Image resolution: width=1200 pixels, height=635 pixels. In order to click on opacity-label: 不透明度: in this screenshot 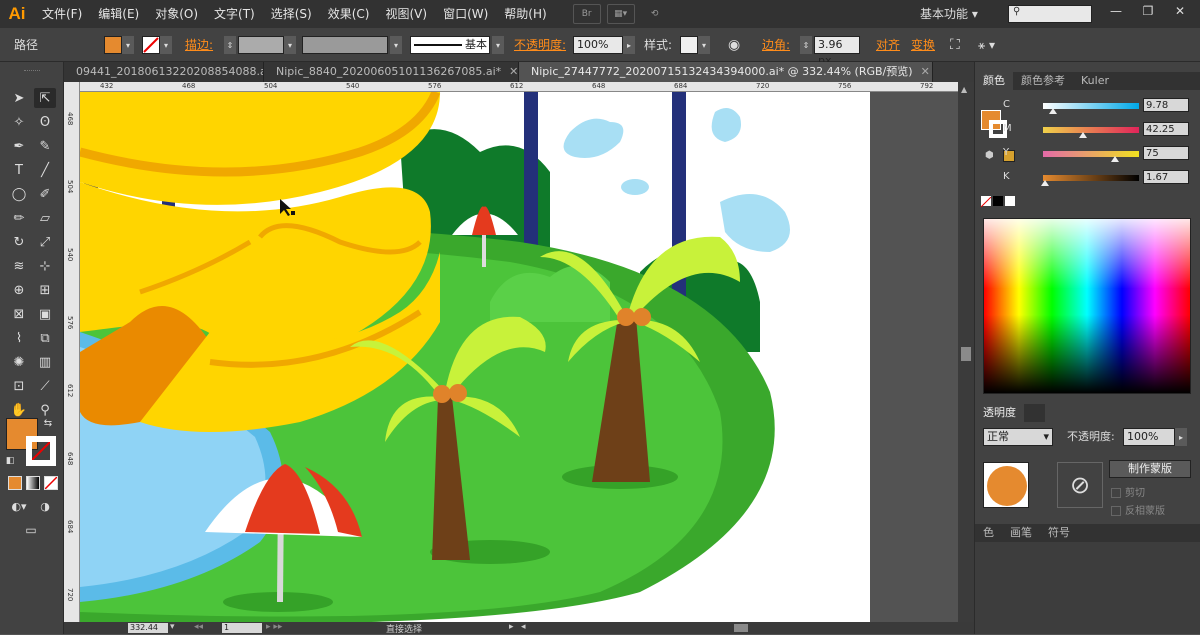, I will do `click(540, 45)`.